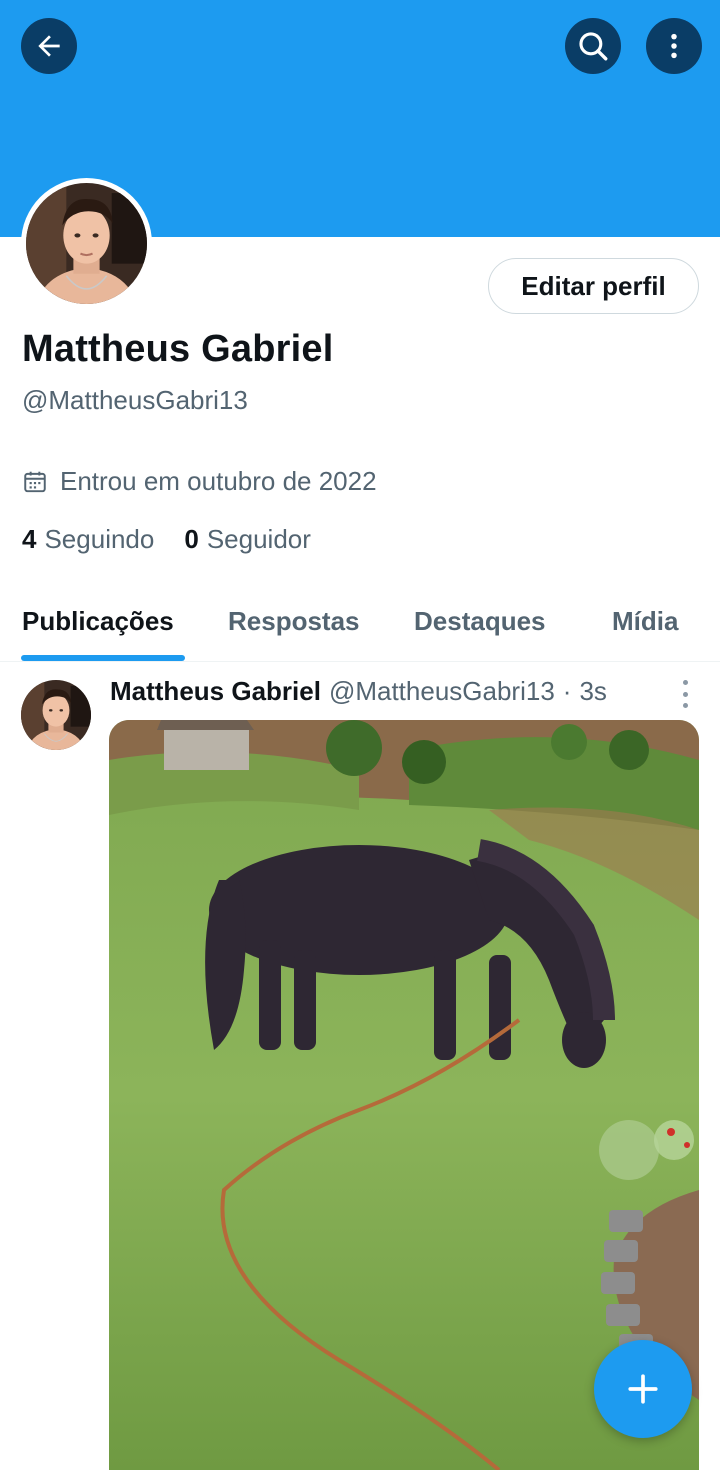 Image resolution: width=720 pixels, height=1470 pixels. I want to click on more-options-button, so click(674, 46).